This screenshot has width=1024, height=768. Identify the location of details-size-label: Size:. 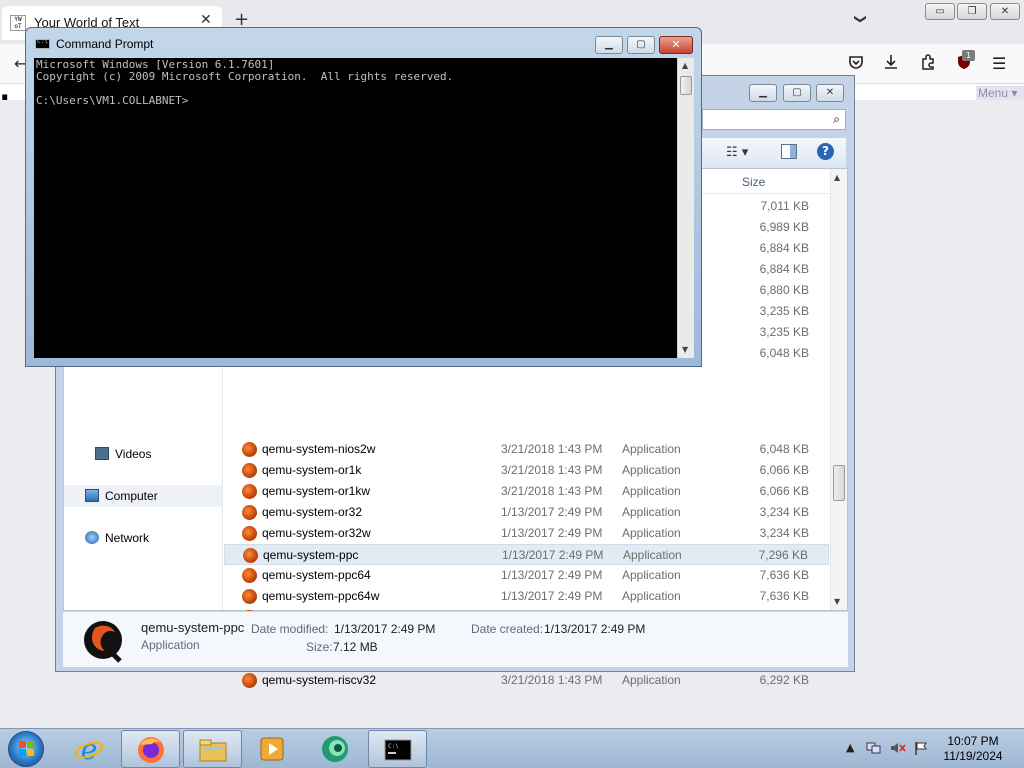
(319, 647).